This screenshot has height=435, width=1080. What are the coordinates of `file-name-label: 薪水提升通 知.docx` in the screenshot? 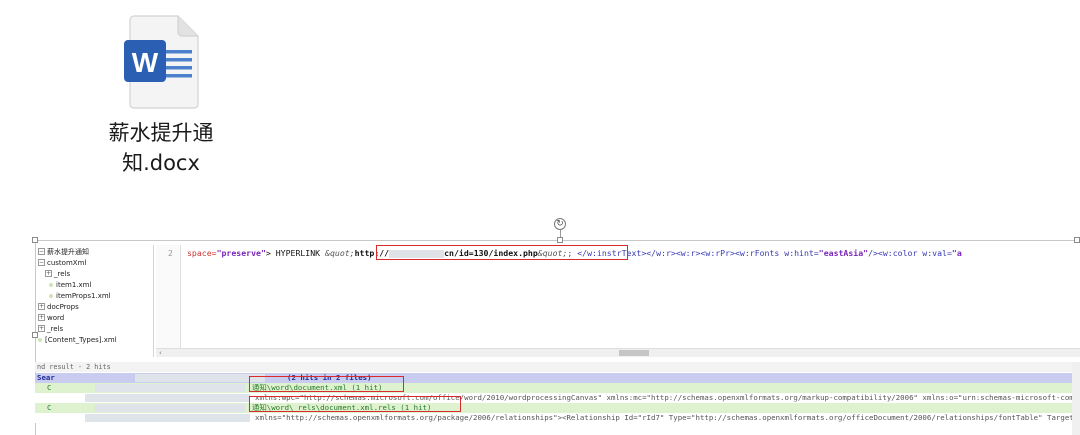 It's located at (161, 148).